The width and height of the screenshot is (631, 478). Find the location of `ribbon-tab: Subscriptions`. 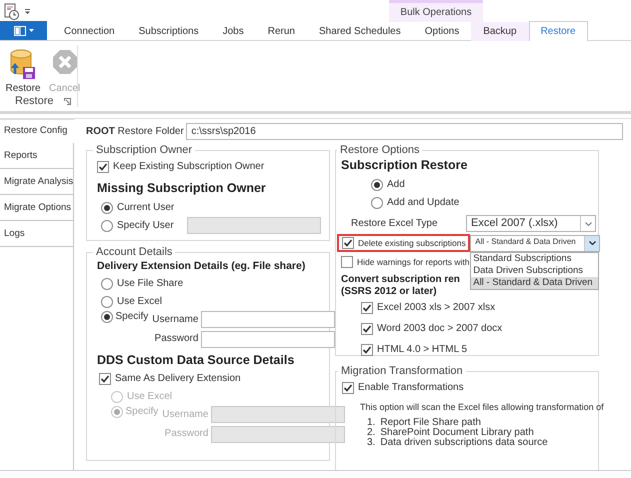

ribbon-tab: Subscriptions is located at coordinates (168, 31).